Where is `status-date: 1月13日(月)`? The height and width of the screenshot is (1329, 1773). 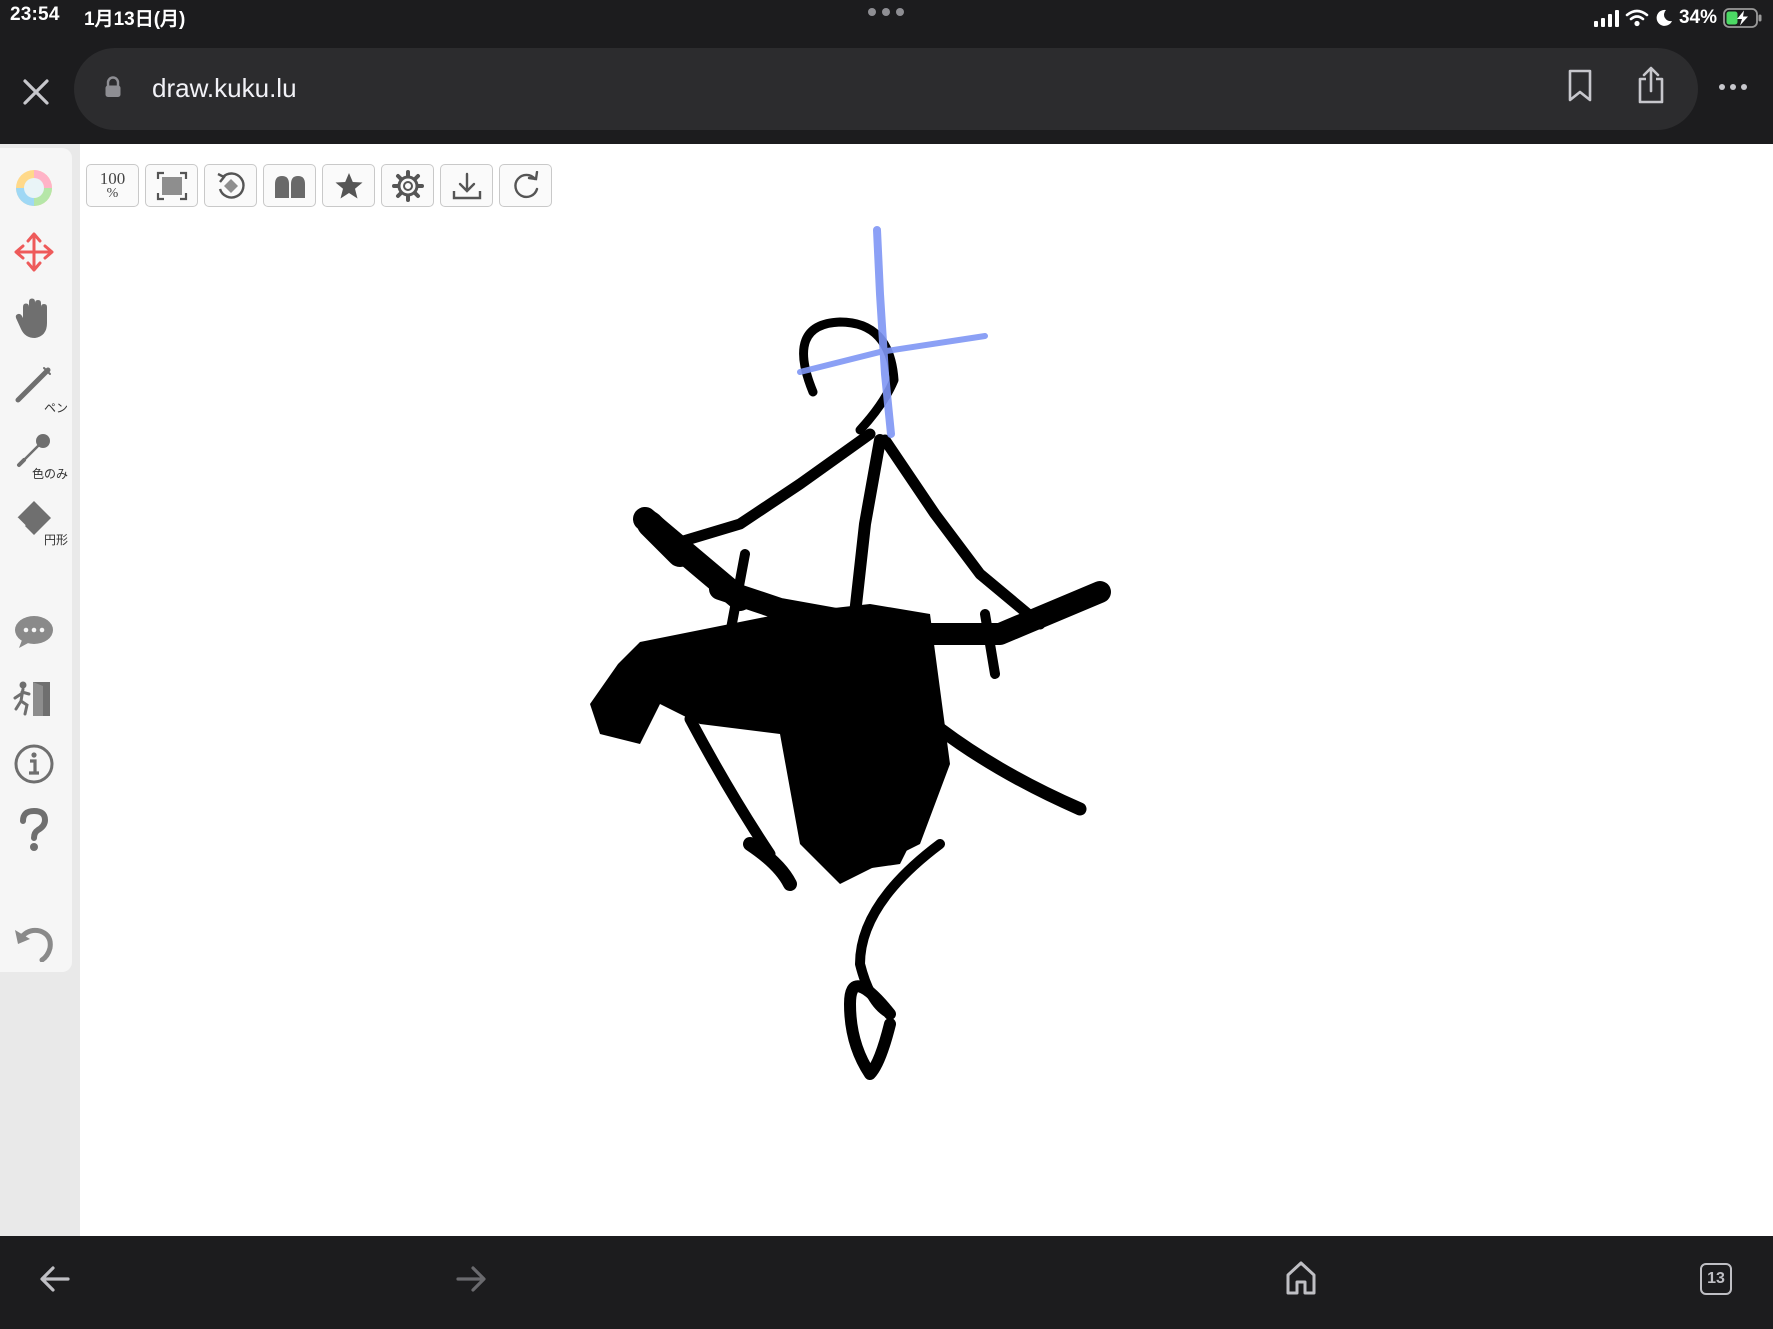
status-date: 1月13日(月) is located at coordinates (135, 19).